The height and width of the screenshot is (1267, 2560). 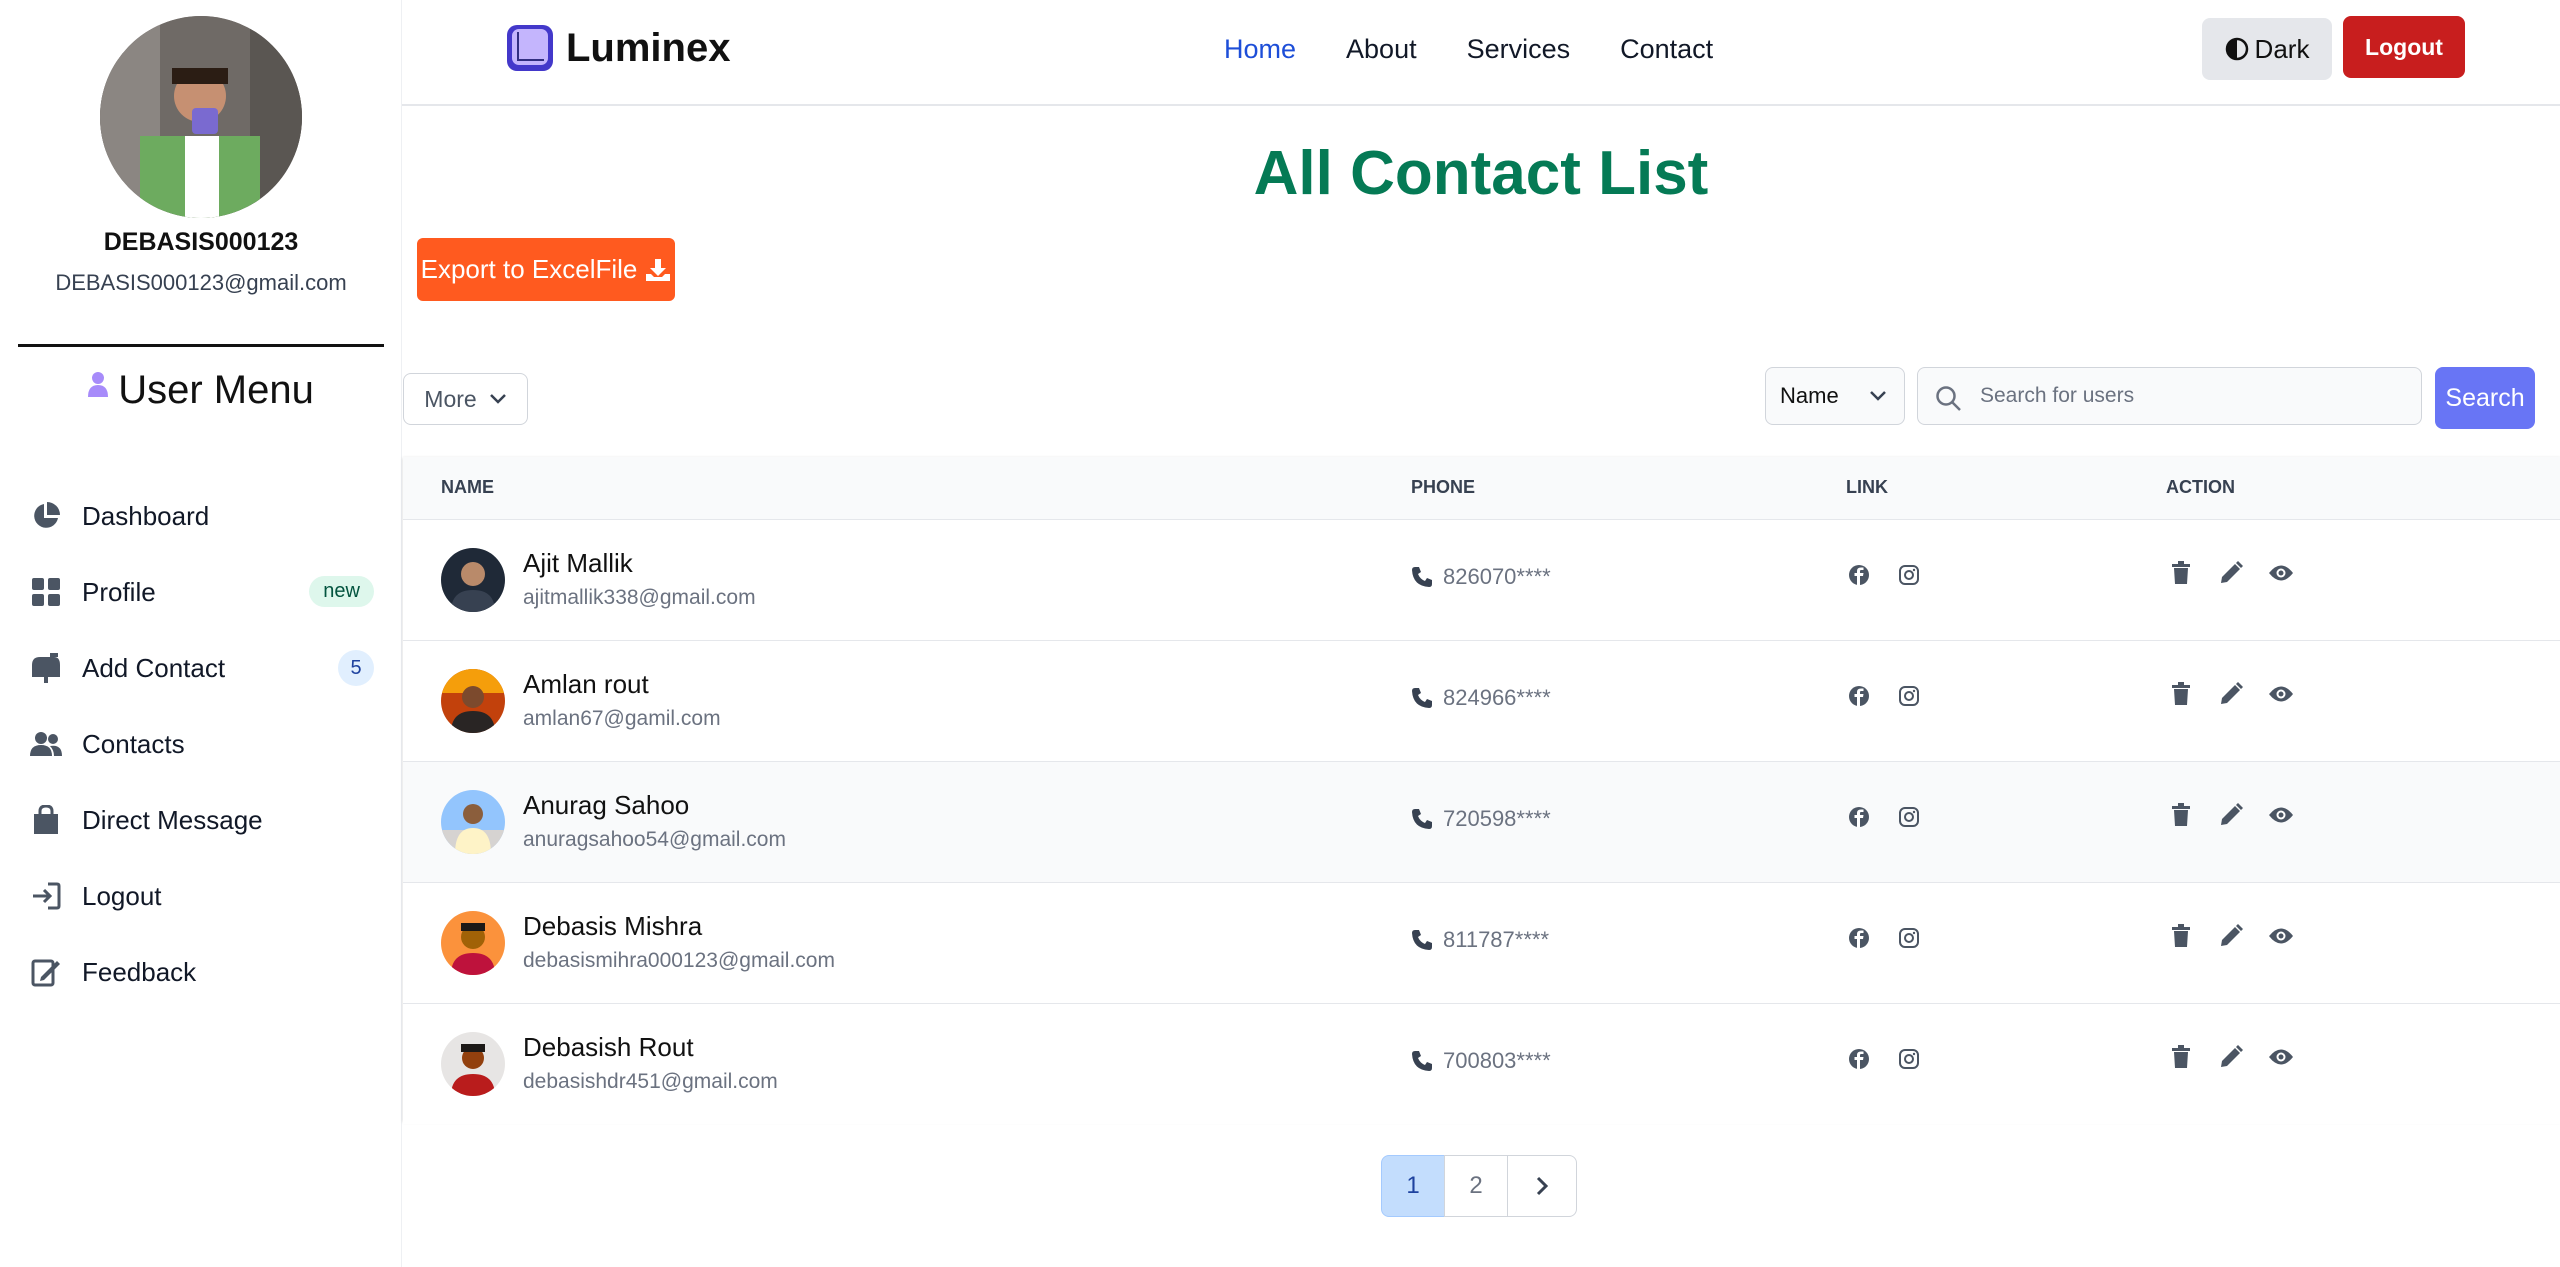 What do you see at coordinates (1413, 1186) in the screenshot?
I see `page-button-1: 1` at bounding box center [1413, 1186].